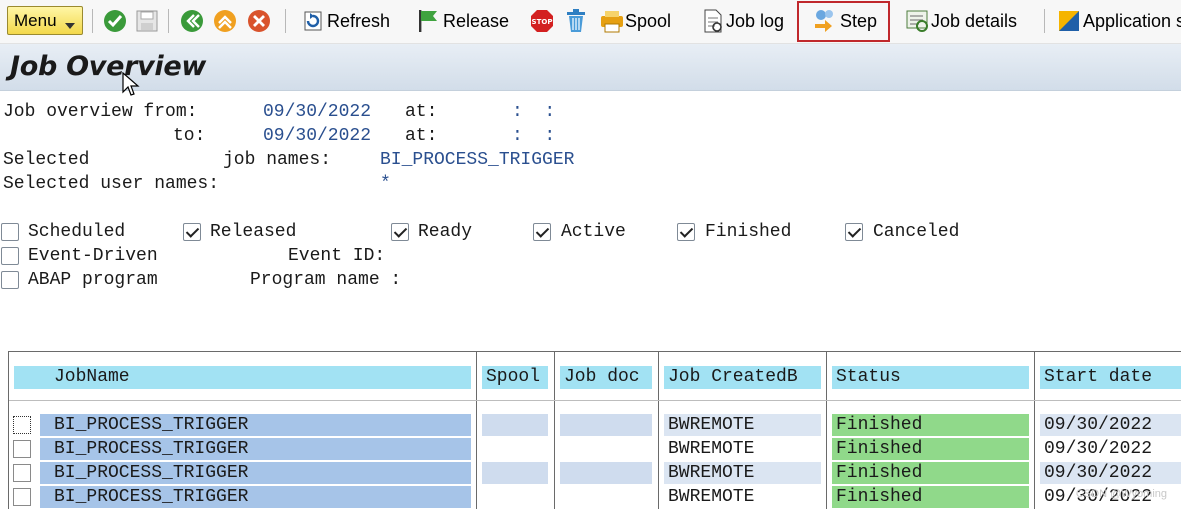  What do you see at coordinates (542, 232) in the screenshot?
I see `active-checkbox` at bounding box center [542, 232].